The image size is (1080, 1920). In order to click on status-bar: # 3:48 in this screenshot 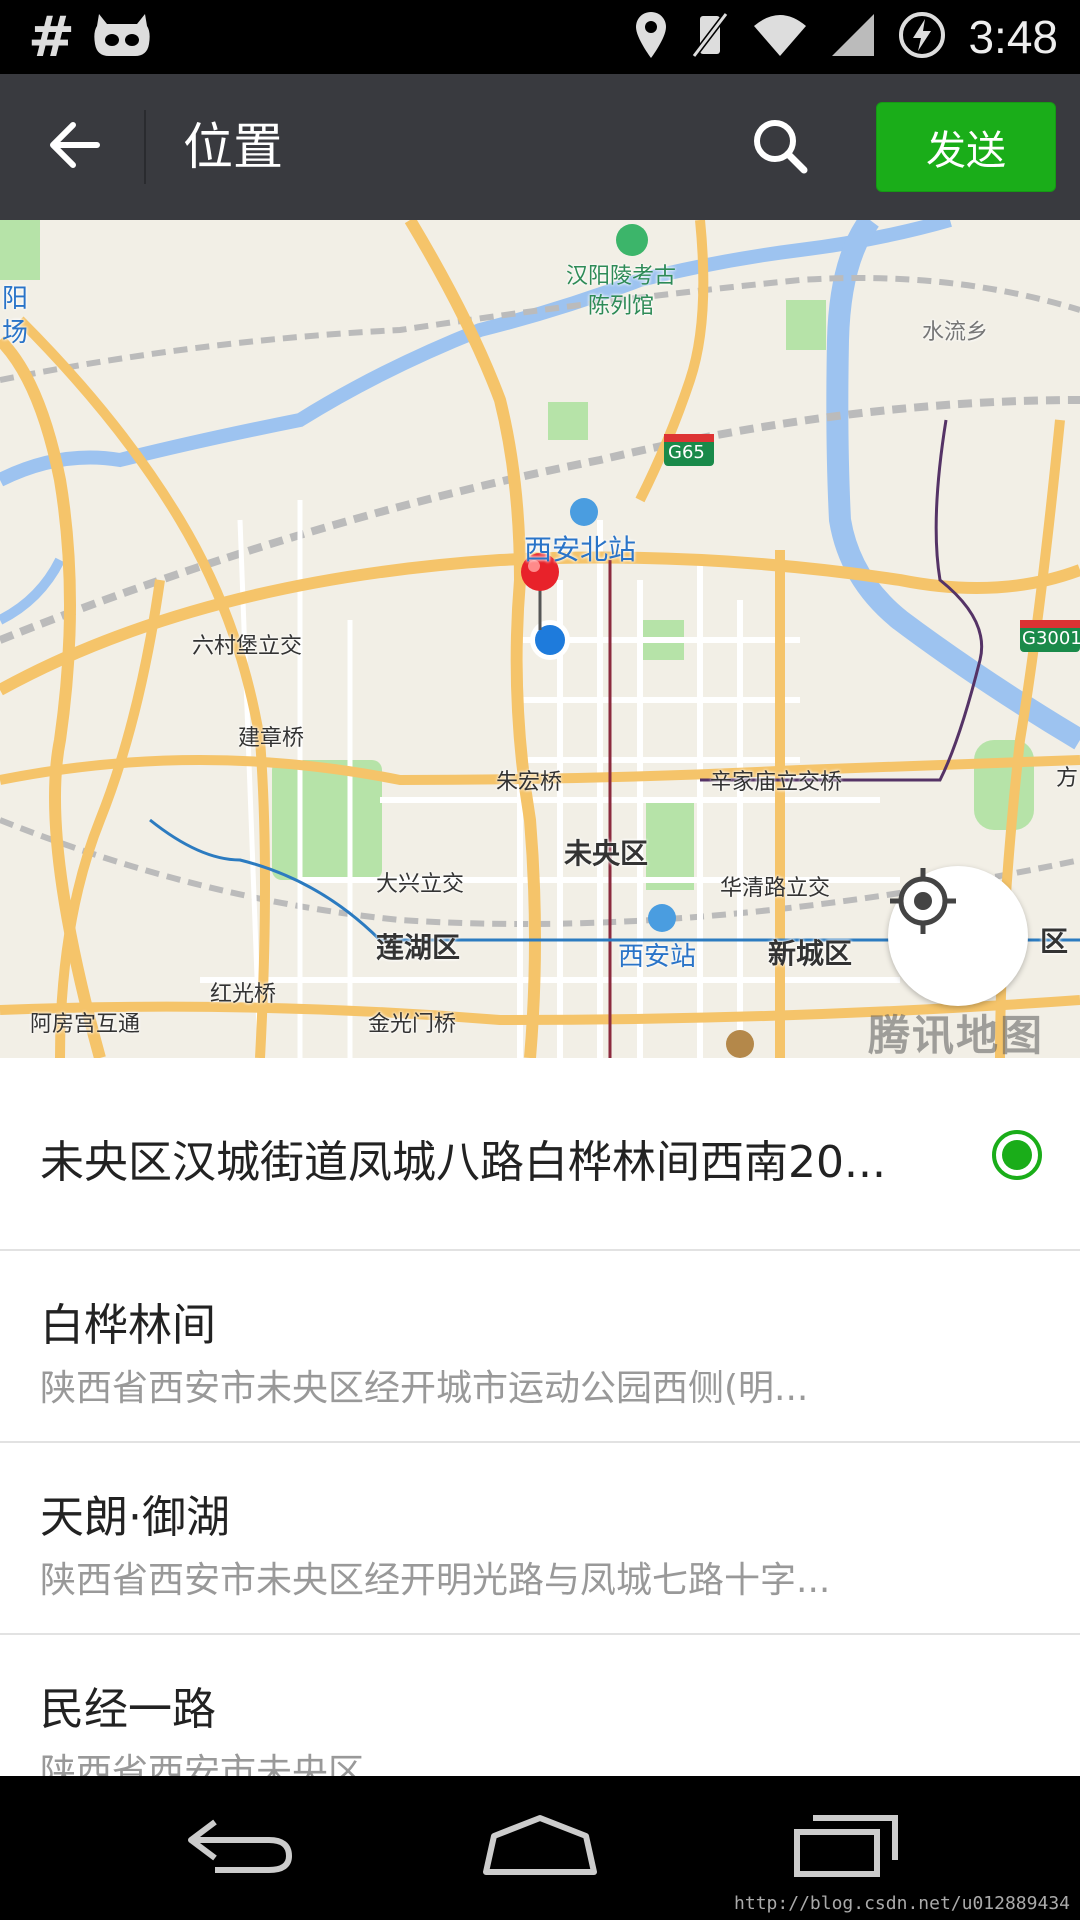, I will do `click(540, 37)`.